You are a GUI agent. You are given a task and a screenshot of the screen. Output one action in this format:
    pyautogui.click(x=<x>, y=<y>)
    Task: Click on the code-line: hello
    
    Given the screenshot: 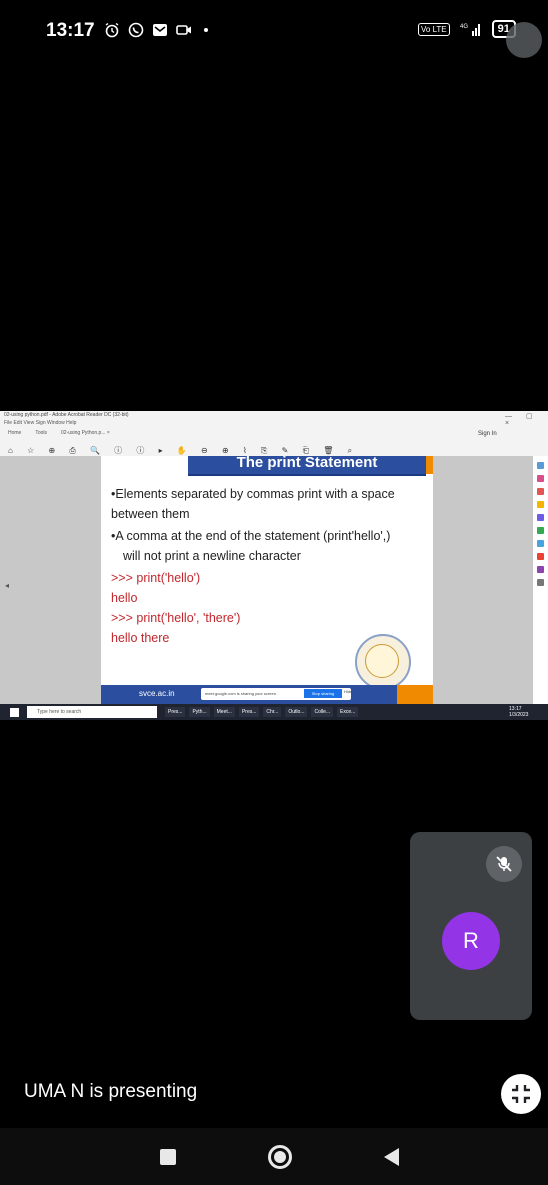 What is the action you would take?
    pyautogui.click(x=124, y=598)
    